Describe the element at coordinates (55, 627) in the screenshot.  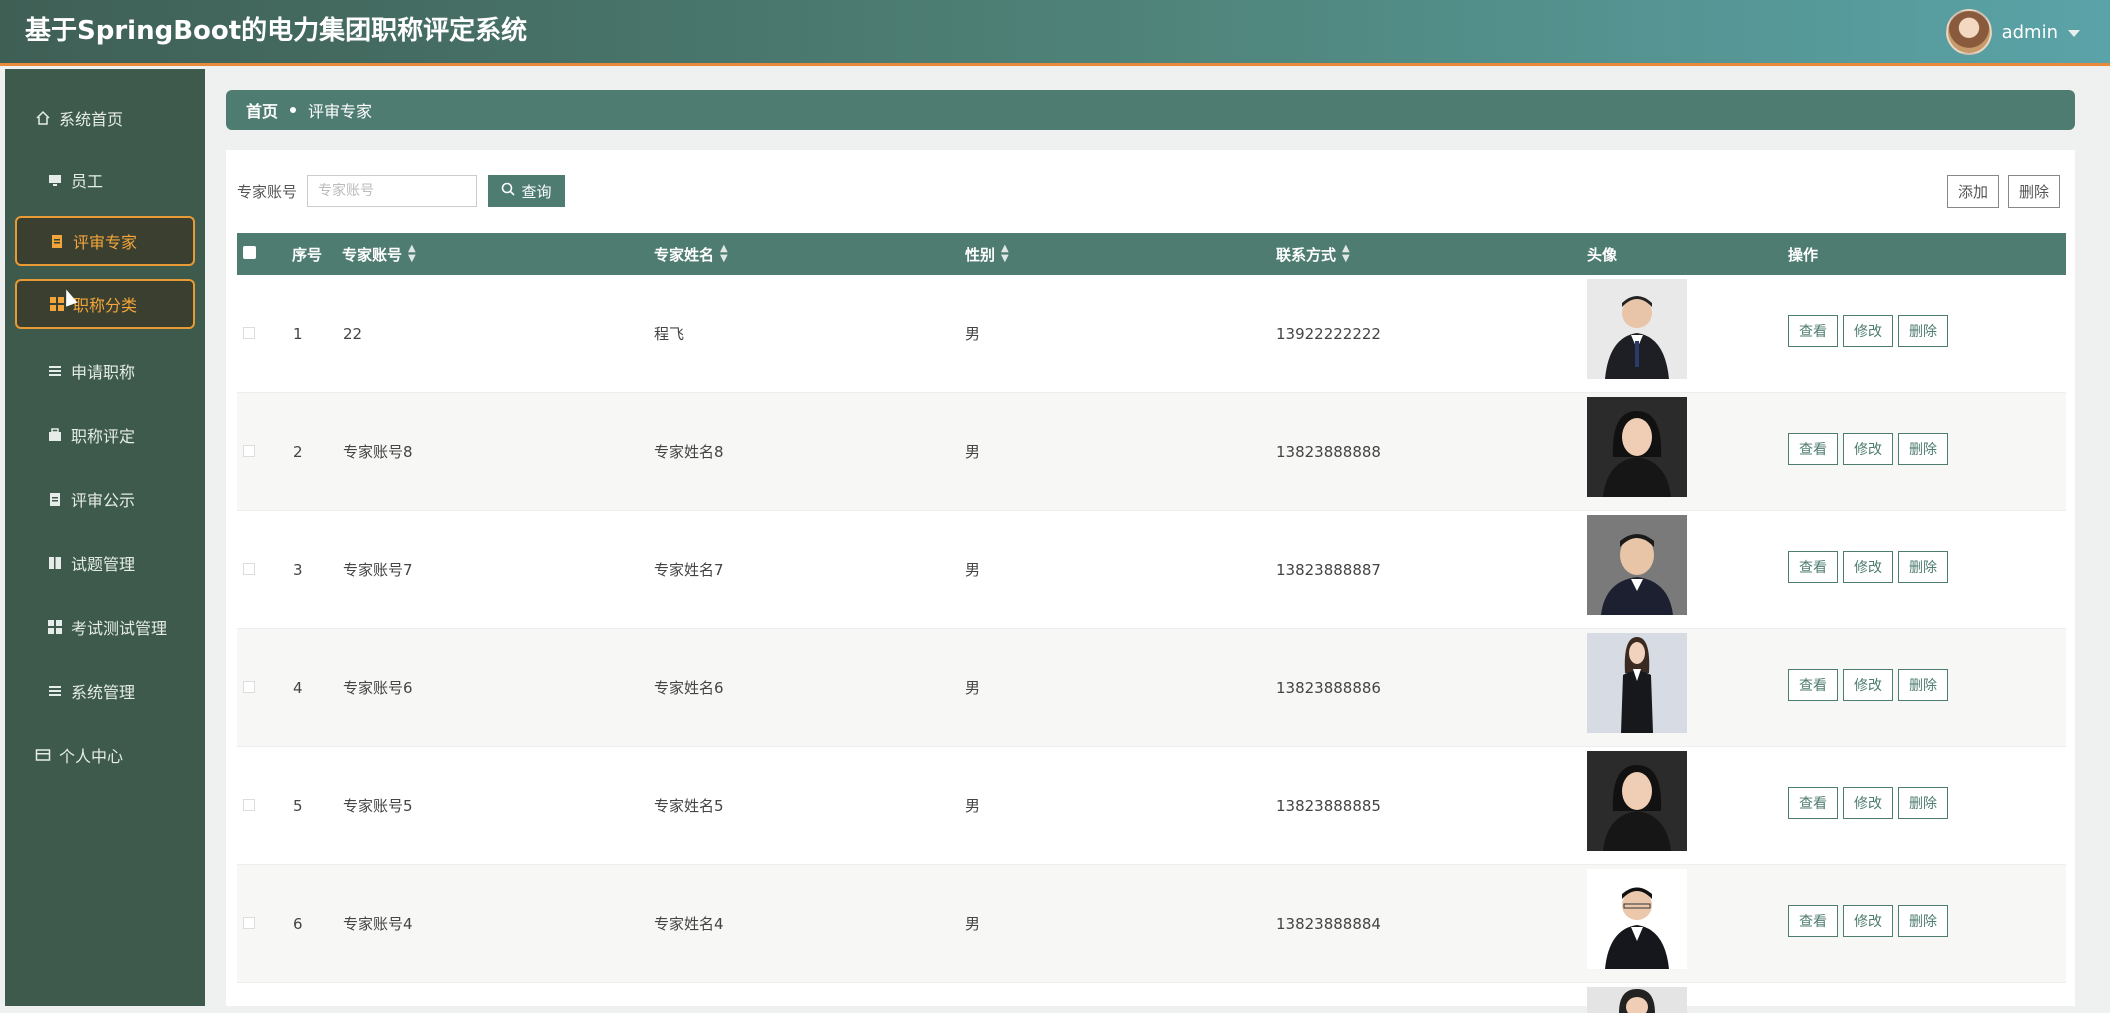
I see `grid-icon` at that location.